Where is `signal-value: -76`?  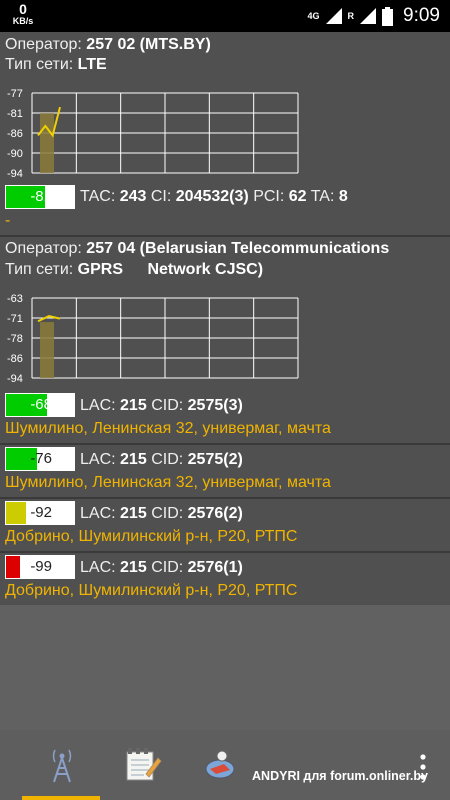 signal-value: -76 is located at coordinates (41, 458).